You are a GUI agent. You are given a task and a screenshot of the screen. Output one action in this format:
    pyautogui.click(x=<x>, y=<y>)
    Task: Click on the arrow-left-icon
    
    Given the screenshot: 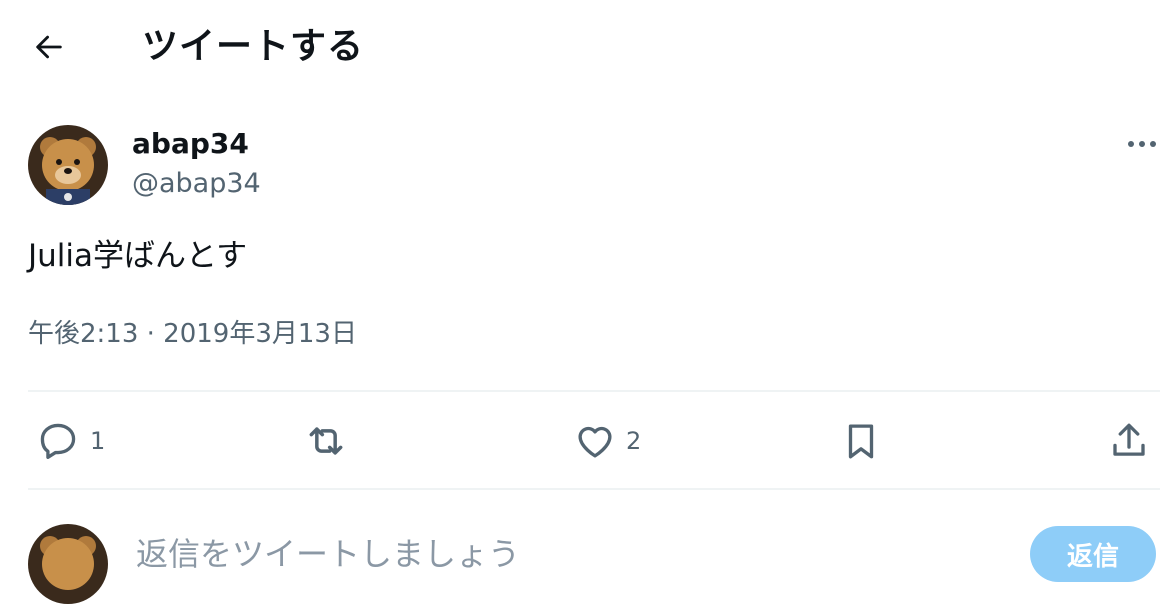 What is the action you would take?
    pyautogui.click(x=49, y=47)
    